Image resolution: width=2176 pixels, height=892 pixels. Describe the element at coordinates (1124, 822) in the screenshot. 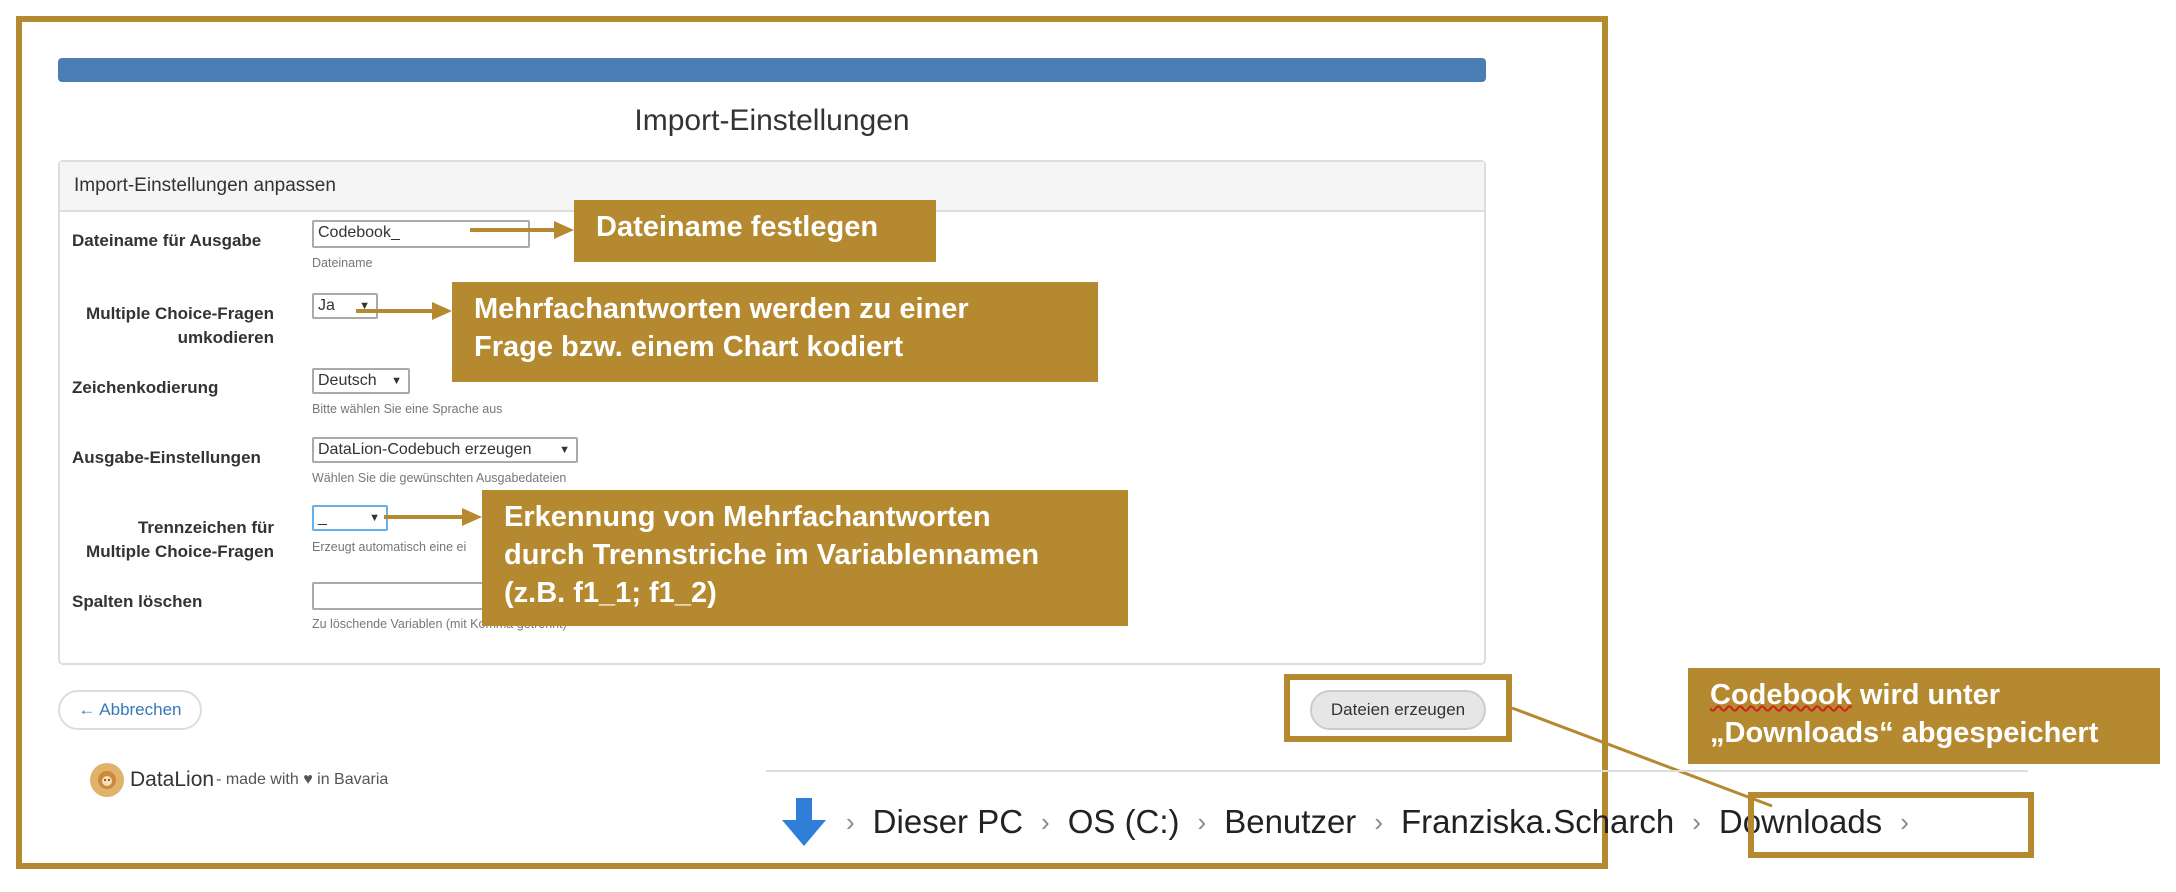

I see `crumb-os-c: OS (C:)` at that location.